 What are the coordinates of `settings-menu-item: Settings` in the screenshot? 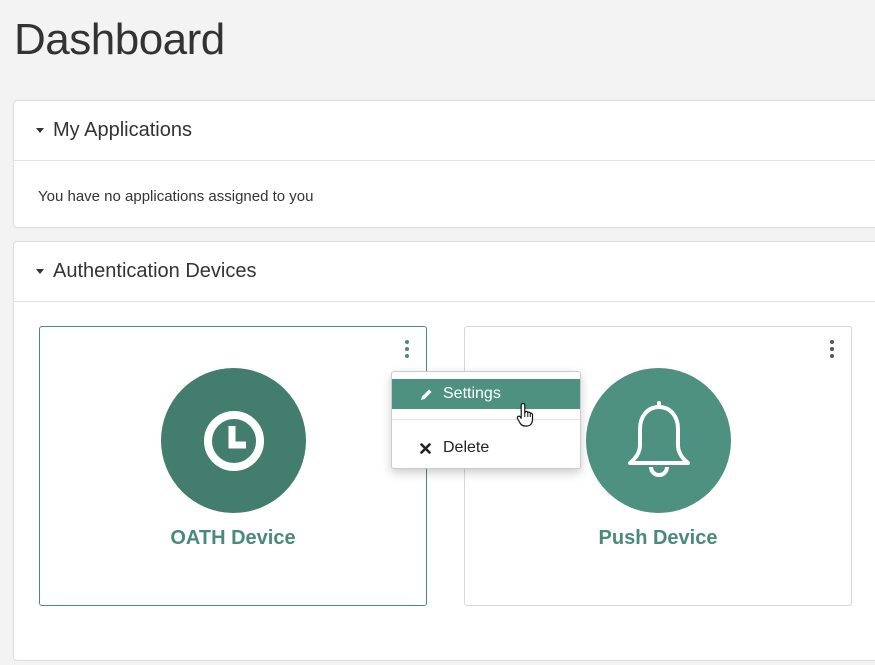 It's located at (486, 394).